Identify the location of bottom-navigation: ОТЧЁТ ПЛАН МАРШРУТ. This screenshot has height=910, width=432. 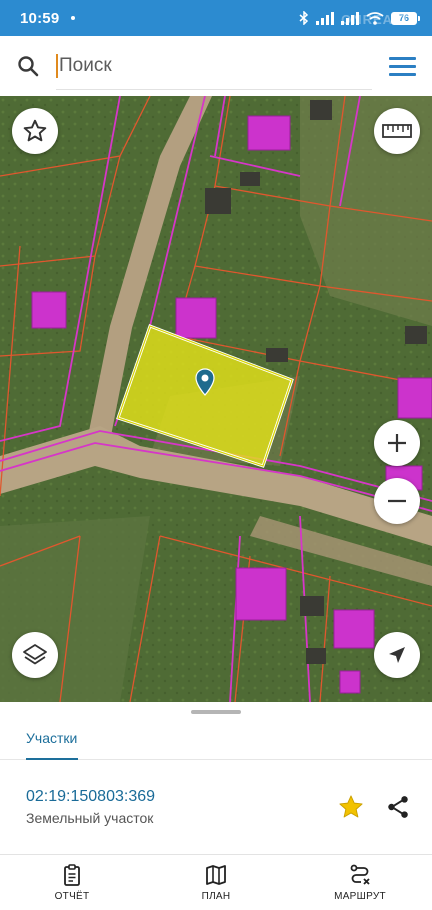
(216, 882).